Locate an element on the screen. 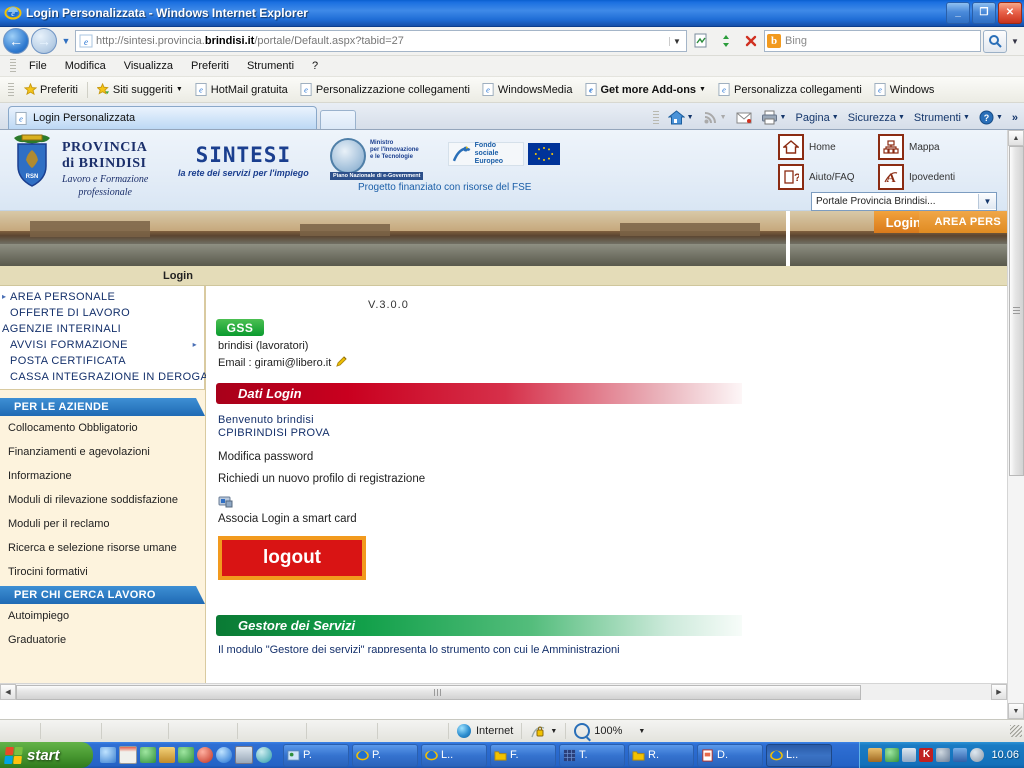 The image size is (1024, 768). horizontal-scroll-thumb is located at coordinates (438, 692).